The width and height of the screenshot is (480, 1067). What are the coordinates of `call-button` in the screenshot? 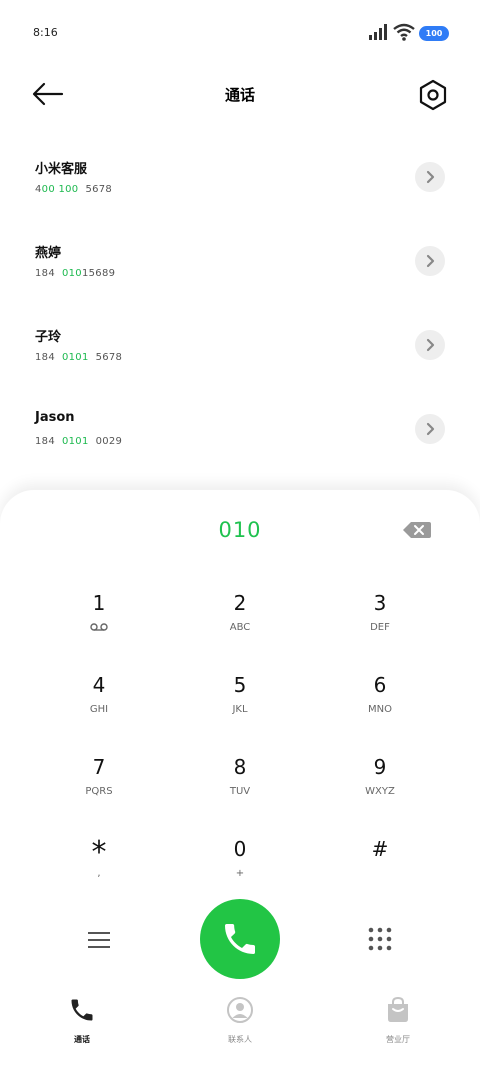 It's located at (240, 939).